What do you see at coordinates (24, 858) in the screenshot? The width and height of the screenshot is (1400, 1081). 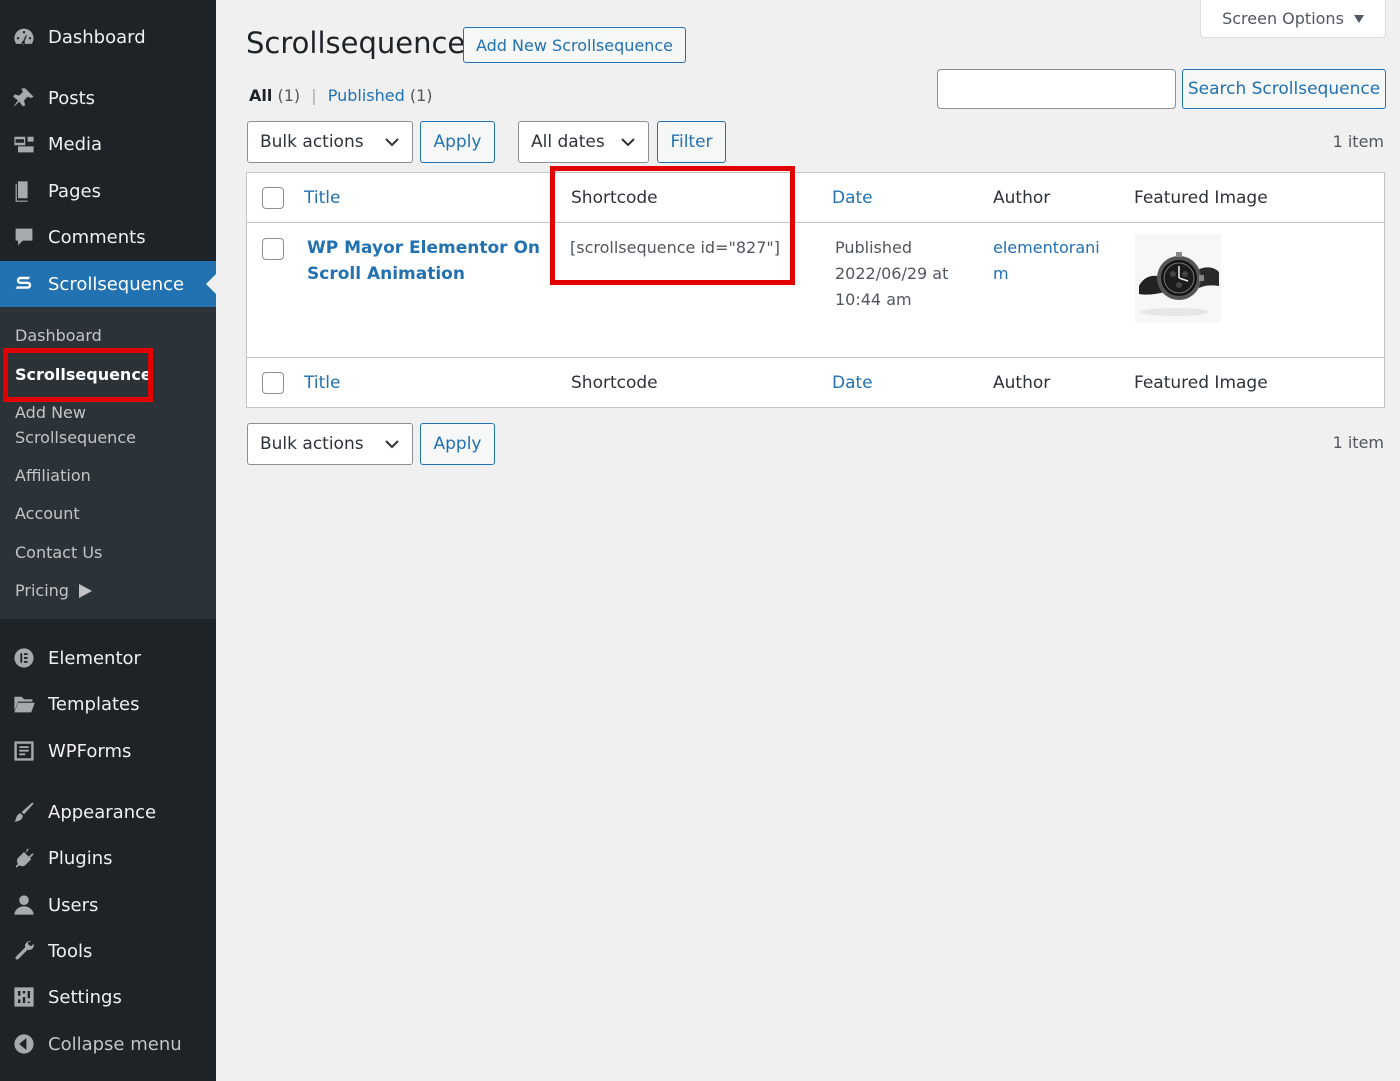 I see `plugin-icon` at bounding box center [24, 858].